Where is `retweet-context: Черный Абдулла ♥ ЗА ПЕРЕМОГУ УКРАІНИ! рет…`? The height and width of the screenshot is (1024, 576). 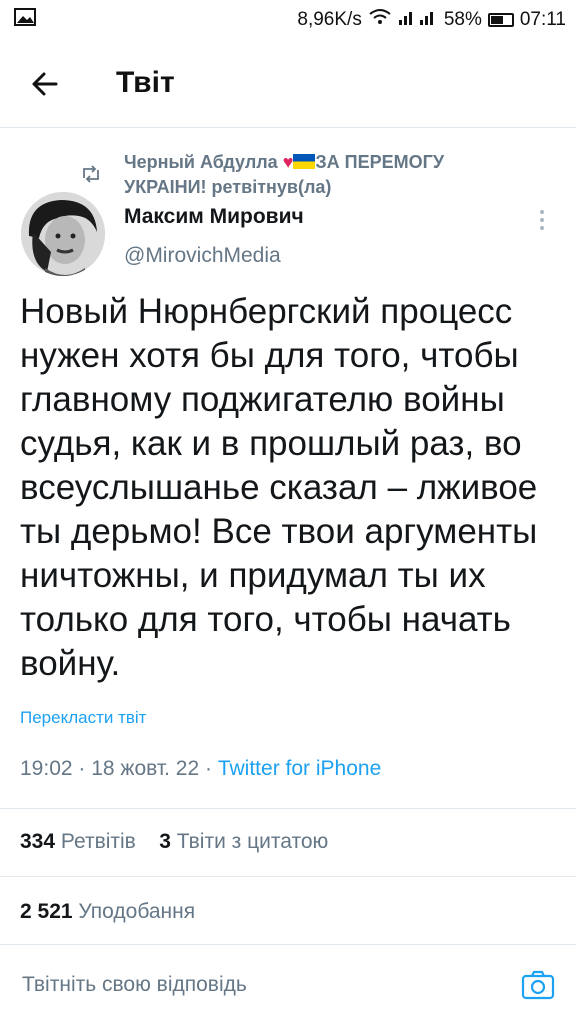 retweet-context: Черный Абдулла ♥ ЗА ПЕРЕМОГУ УКРАІНИ! рет… is located at coordinates (319, 175).